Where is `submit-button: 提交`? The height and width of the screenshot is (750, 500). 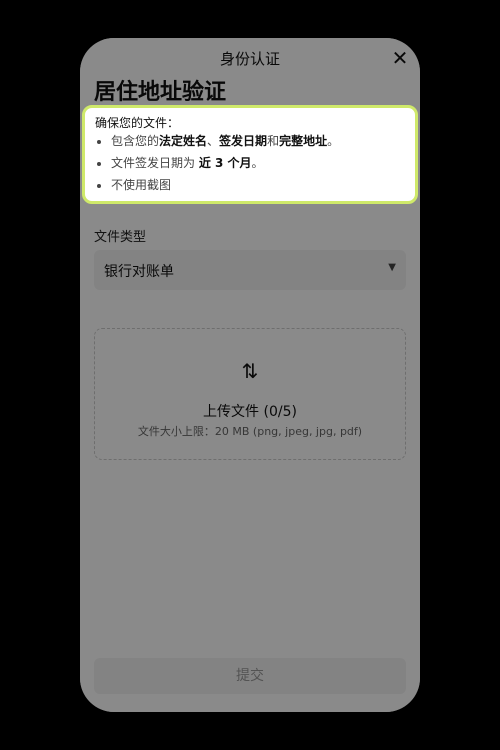
submit-button: 提交 is located at coordinates (250, 676).